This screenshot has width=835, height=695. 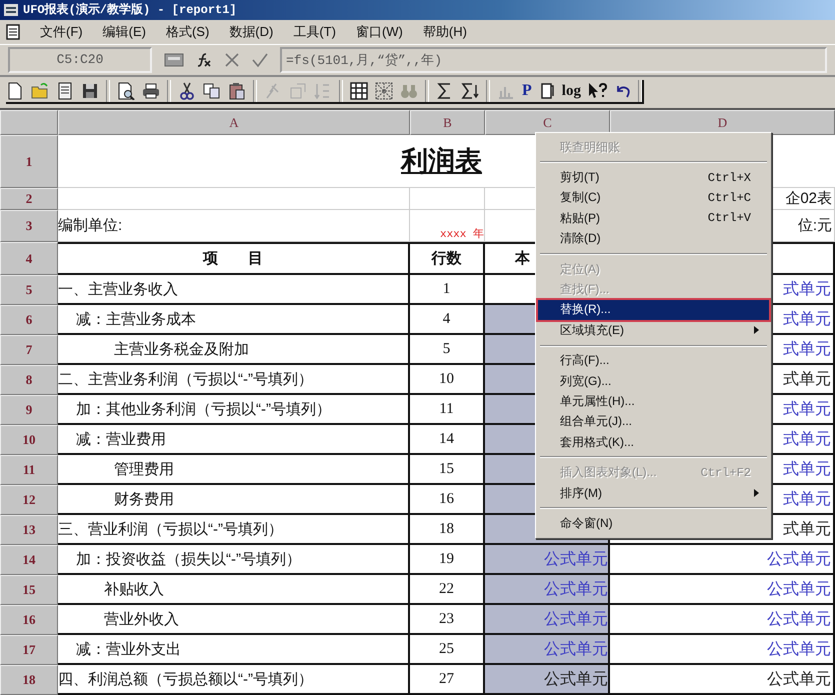 What do you see at coordinates (234, 258) in the screenshot?
I see `column-heading: 项 目` at bounding box center [234, 258].